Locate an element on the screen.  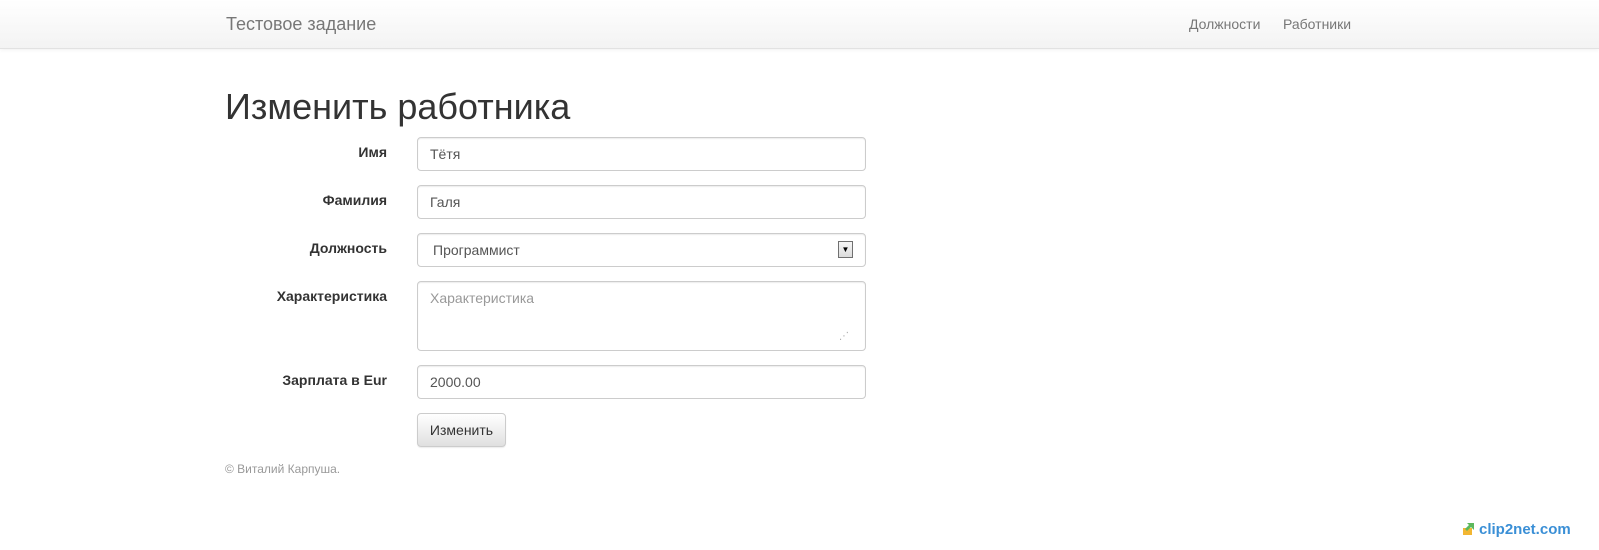
salary-label: Зарплата в Eur is located at coordinates (334, 380).